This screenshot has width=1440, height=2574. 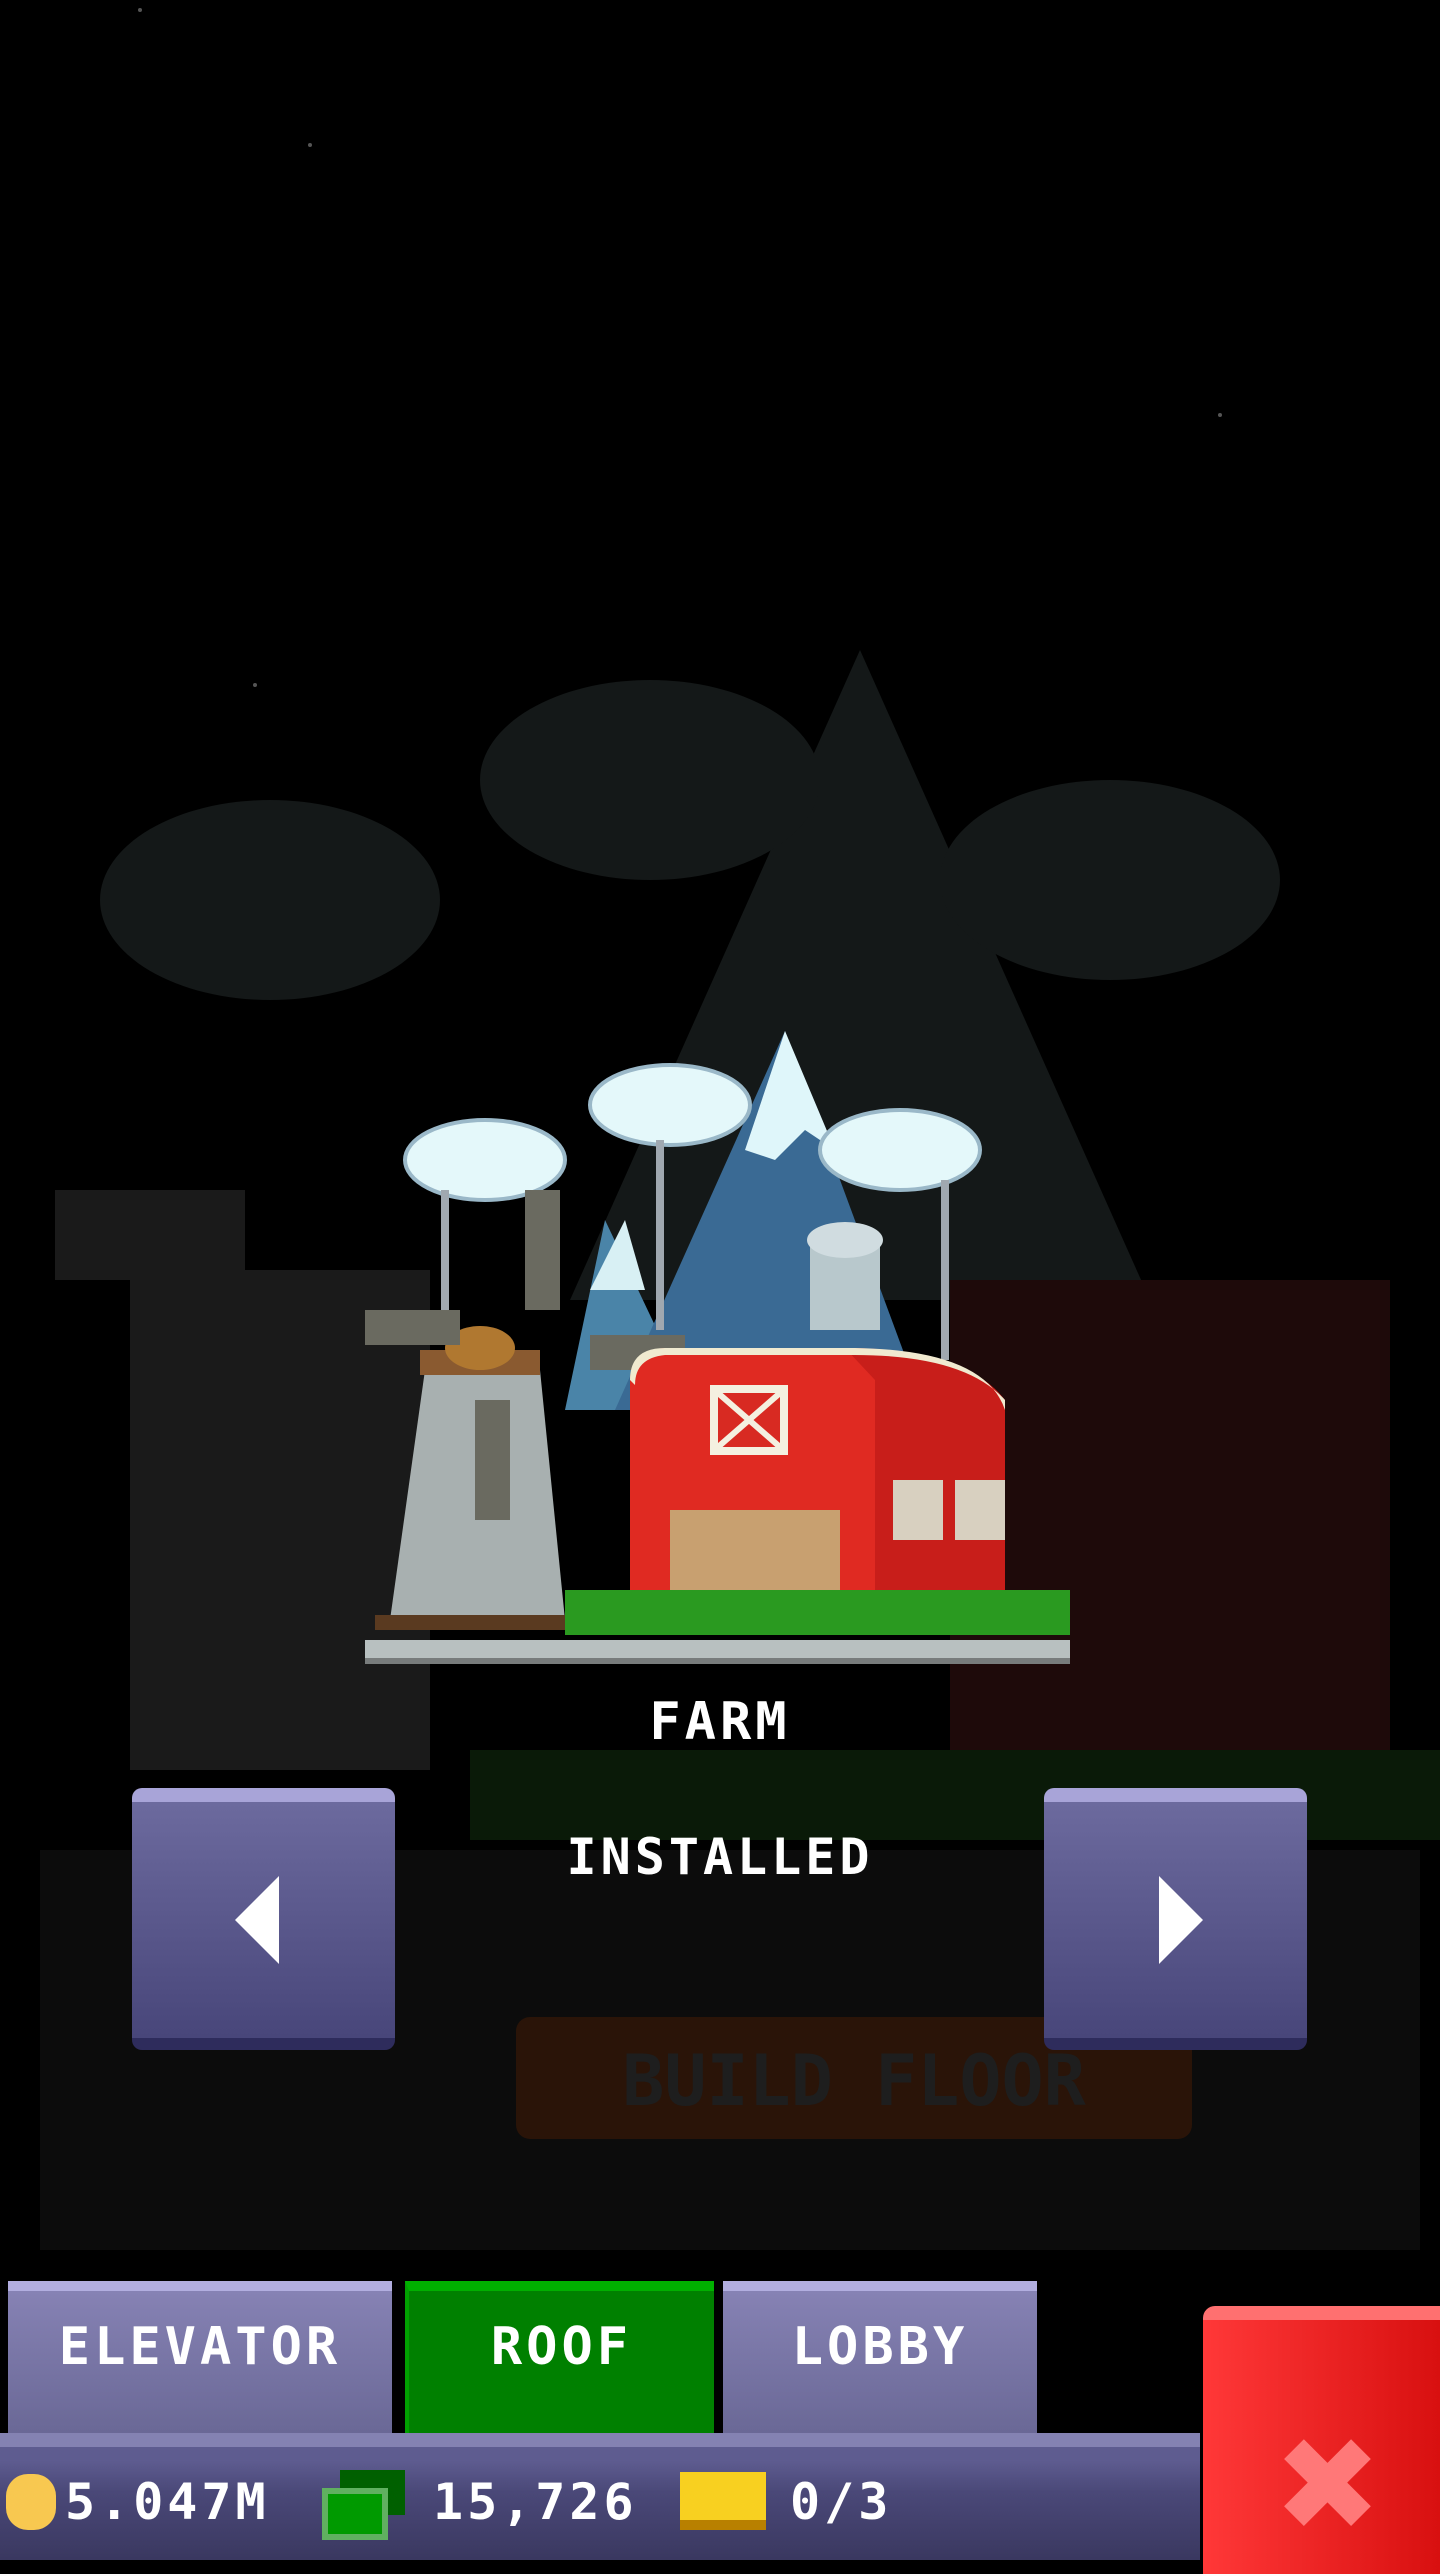 What do you see at coordinates (723, 2501) in the screenshot?
I see `ticket-icon` at bounding box center [723, 2501].